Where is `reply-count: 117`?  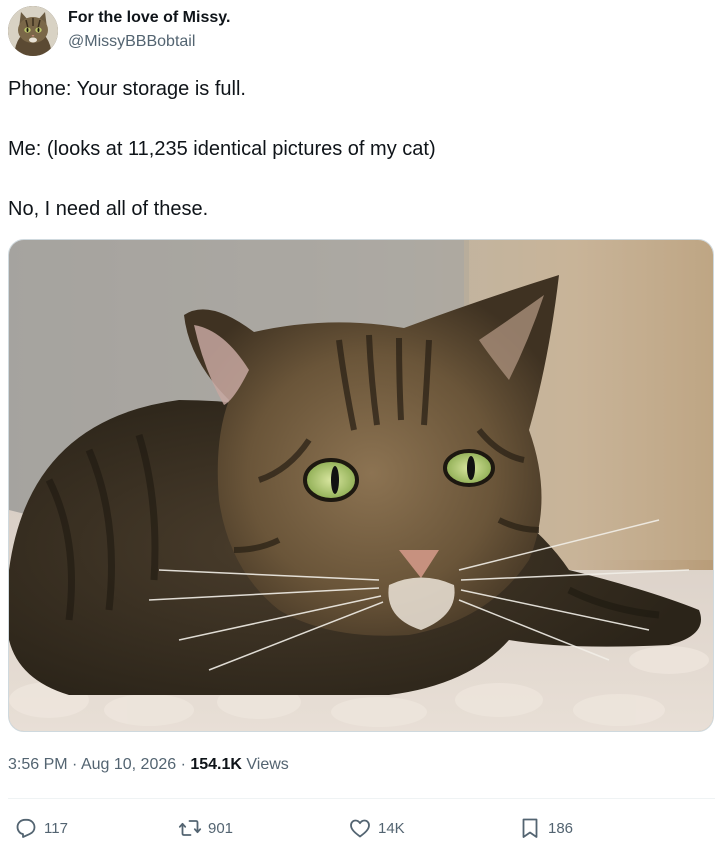 reply-count: 117 is located at coordinates (56, 828).